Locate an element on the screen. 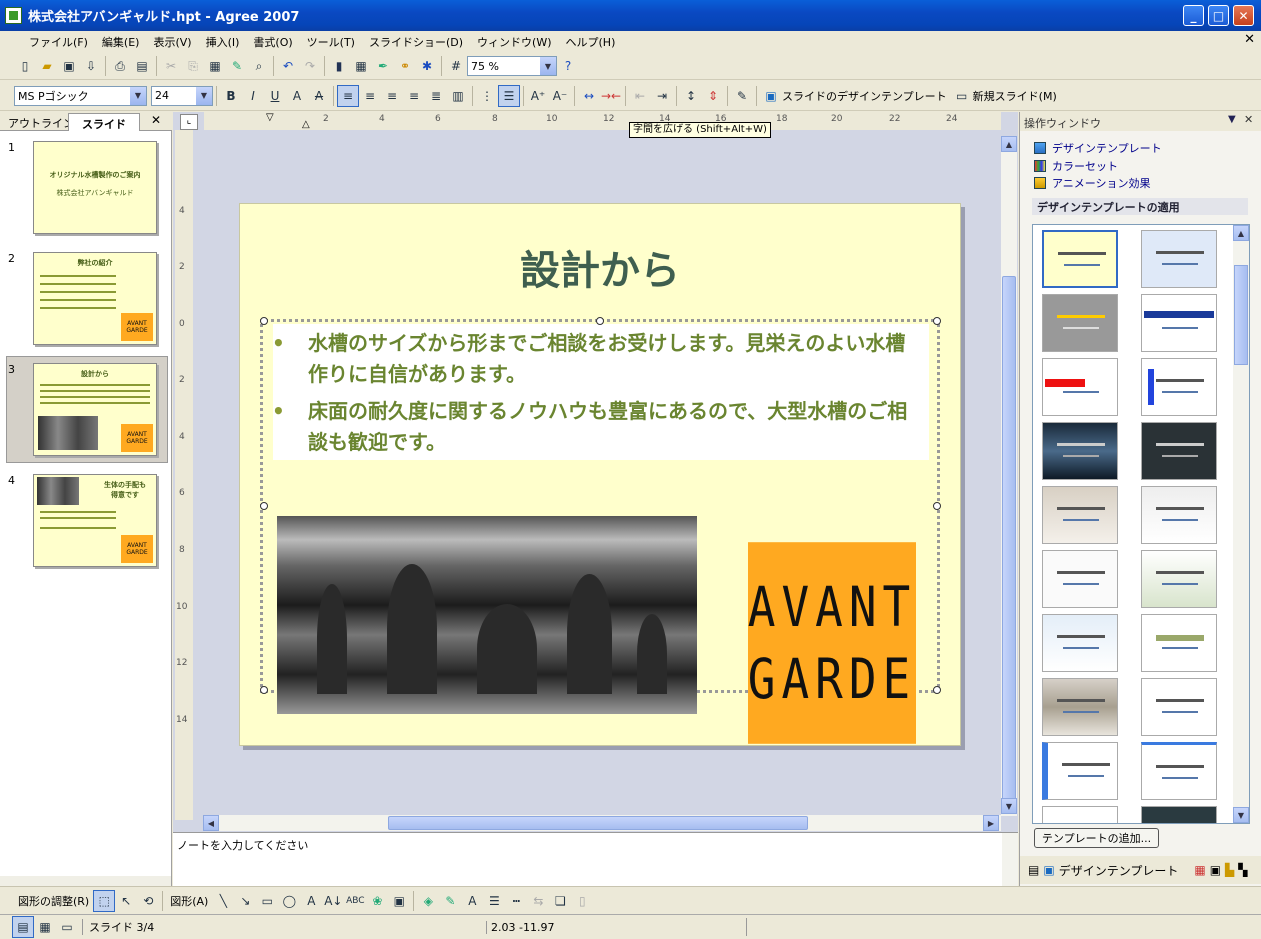  ellipse-icon: ◯ is located at coordinates (289, 901).